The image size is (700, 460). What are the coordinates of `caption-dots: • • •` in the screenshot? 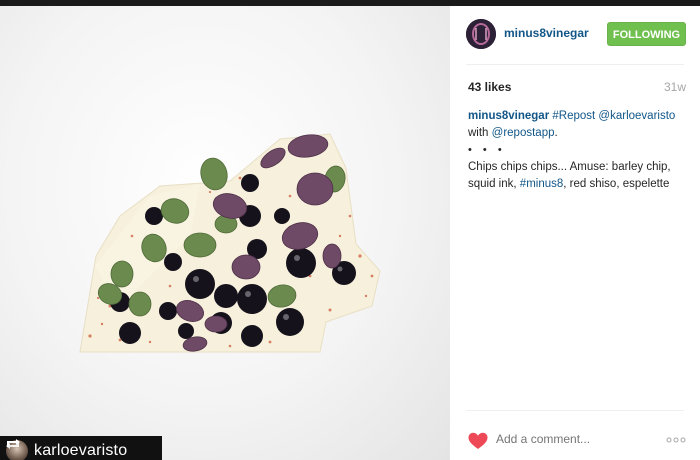 It's located at (487, 150).